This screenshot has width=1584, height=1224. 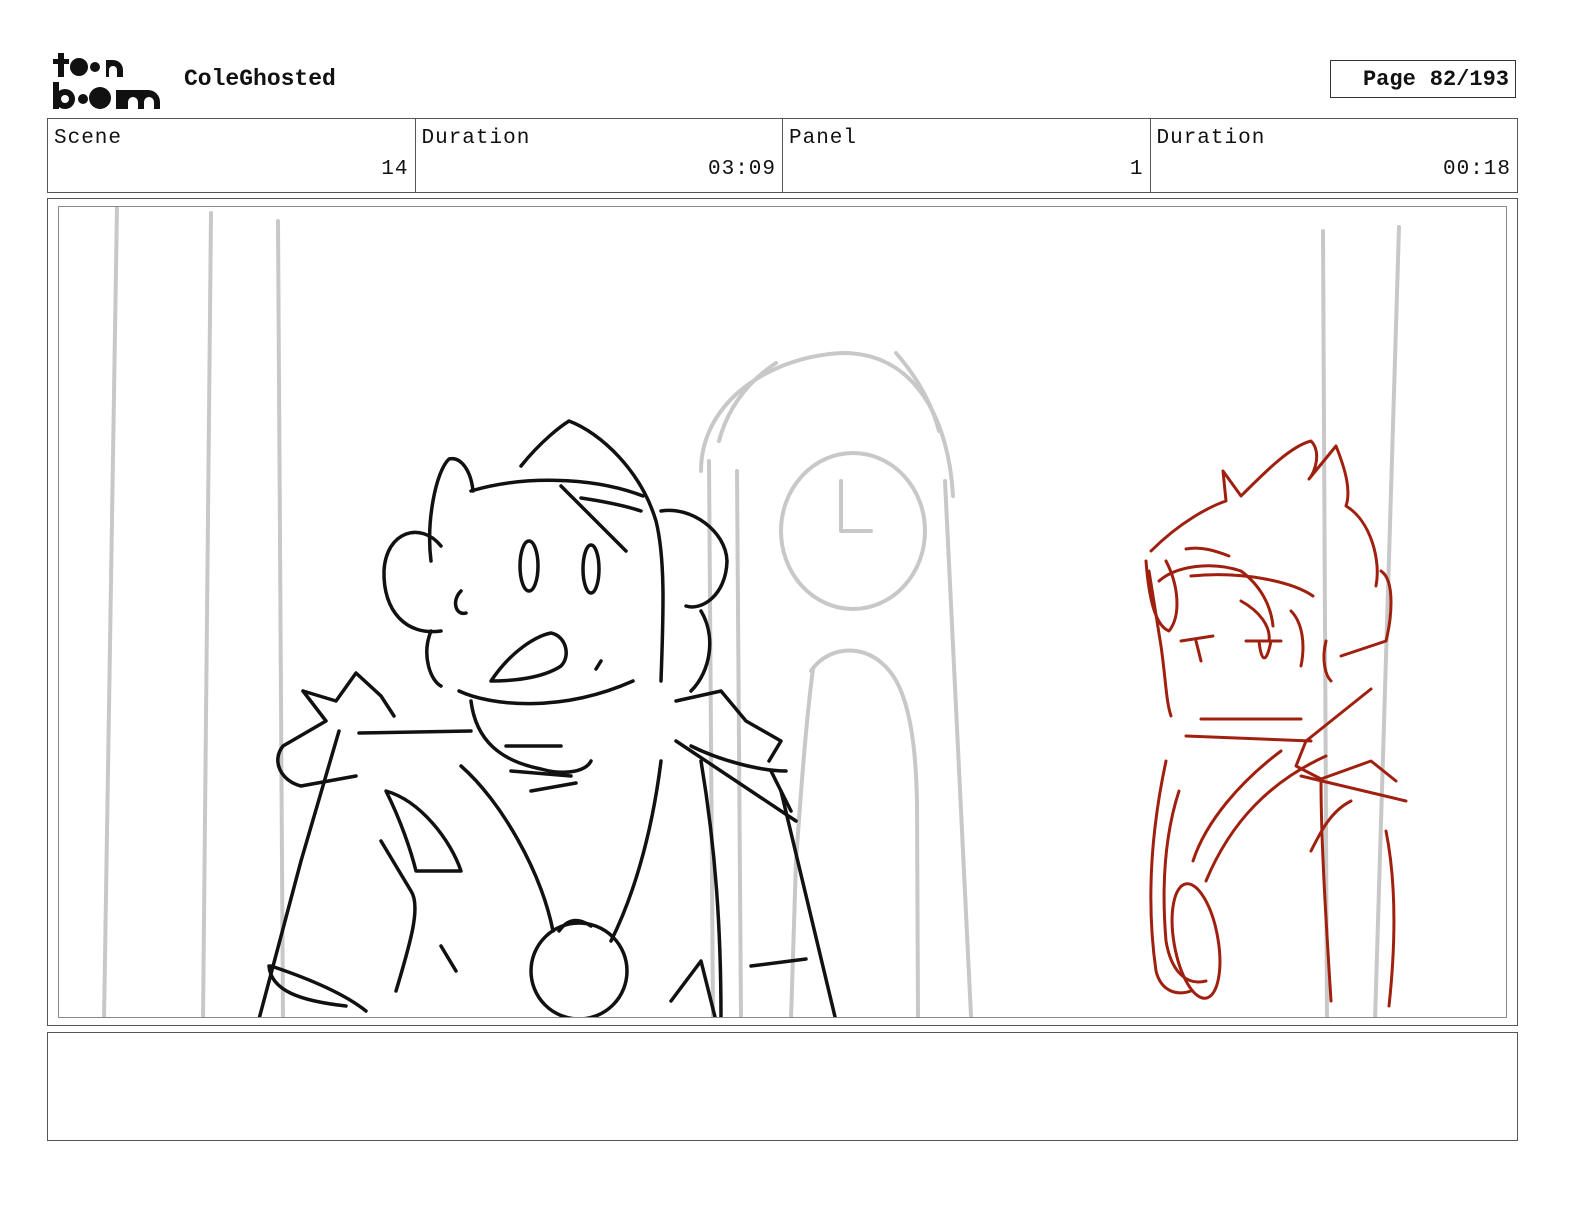 What do you see at coordinates (599, 155) in the screenshot?
I see `scene-duration-cell: Duration 03:09` at bounding box center [599, 155].